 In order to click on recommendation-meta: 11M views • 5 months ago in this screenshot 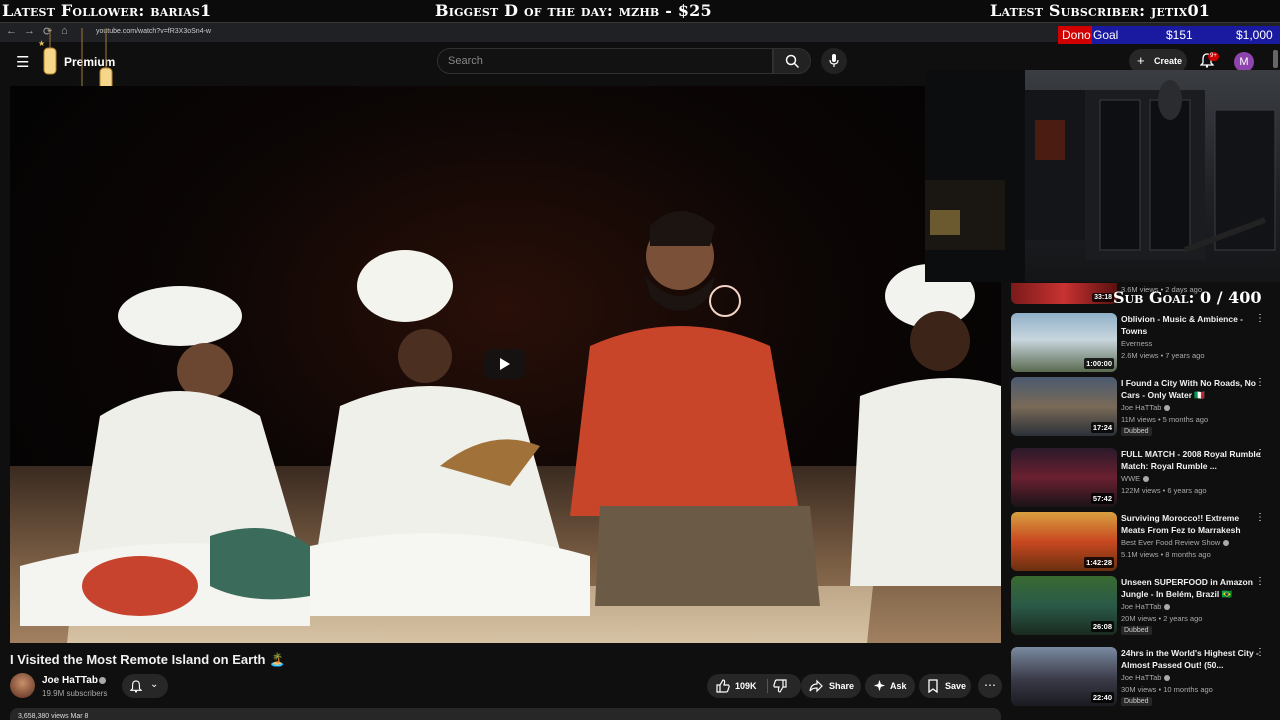, I will do `click(1165, 419)`.